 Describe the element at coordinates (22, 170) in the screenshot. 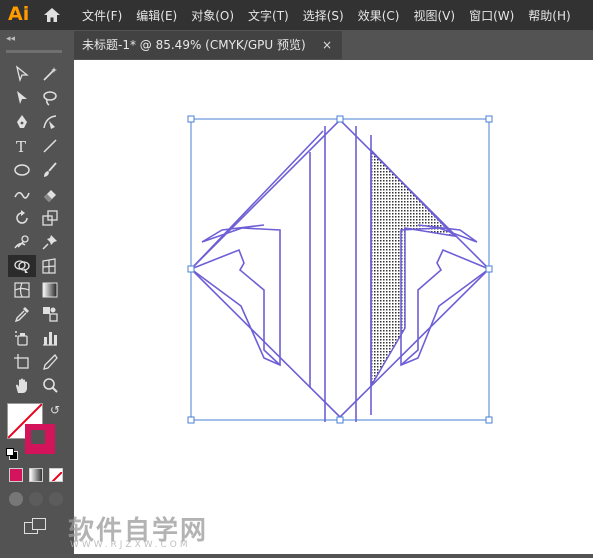

I see `ellipse-tool-icon` at that location.